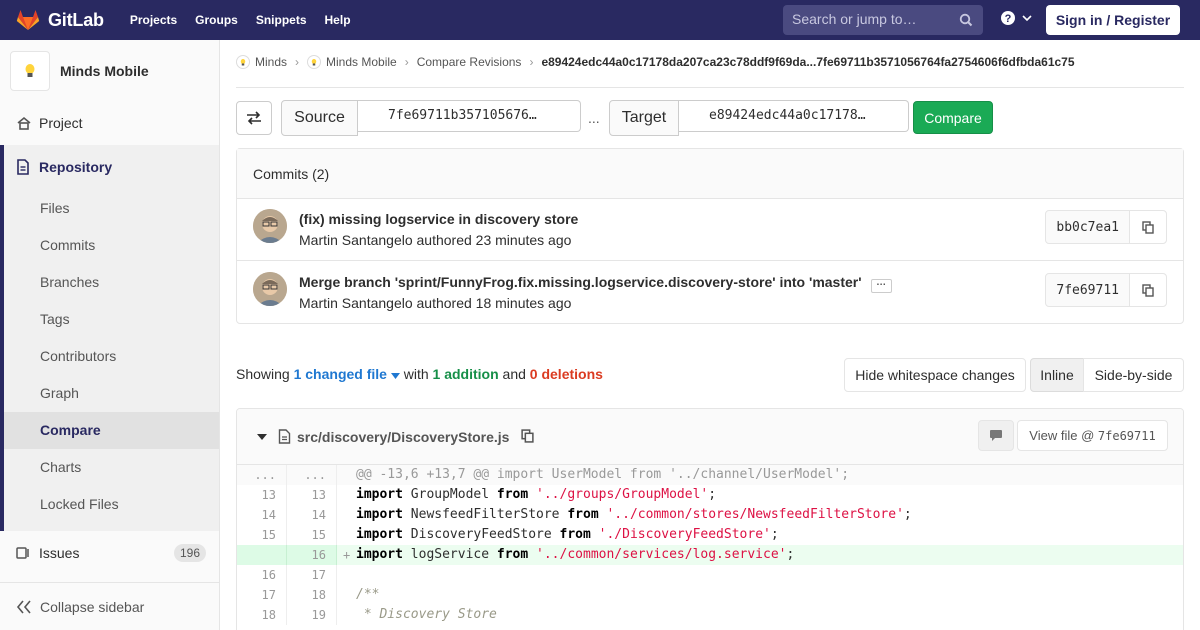  Describe the element at coordinates (262, 595) in the screenshot. I see `old-line-number: 17` at that location.